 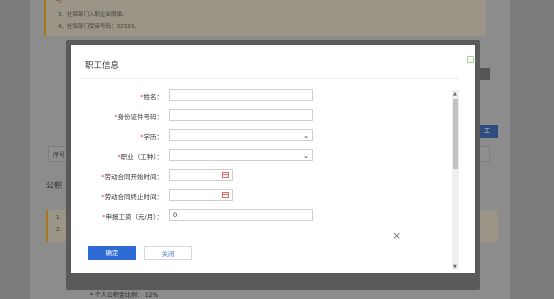 I want to click on field-label: *职业（工种）：, so click(x=140, y=157).